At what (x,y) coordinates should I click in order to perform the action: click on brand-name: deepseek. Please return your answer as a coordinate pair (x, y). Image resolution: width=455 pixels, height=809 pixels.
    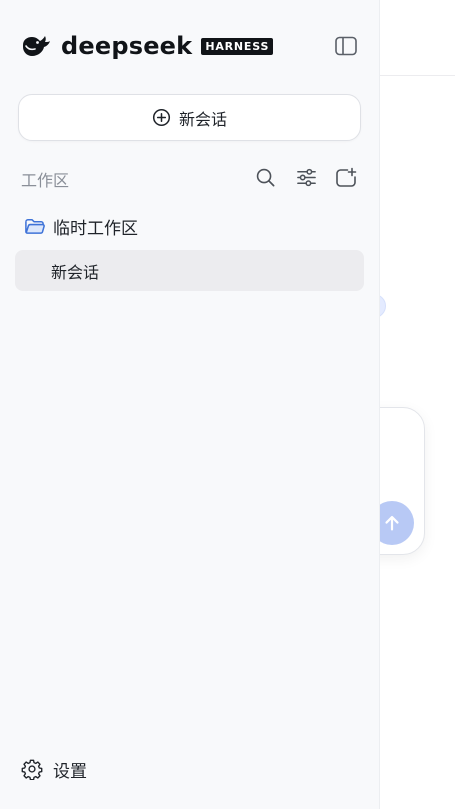
    Looking at the image, I should click on (127, 46).